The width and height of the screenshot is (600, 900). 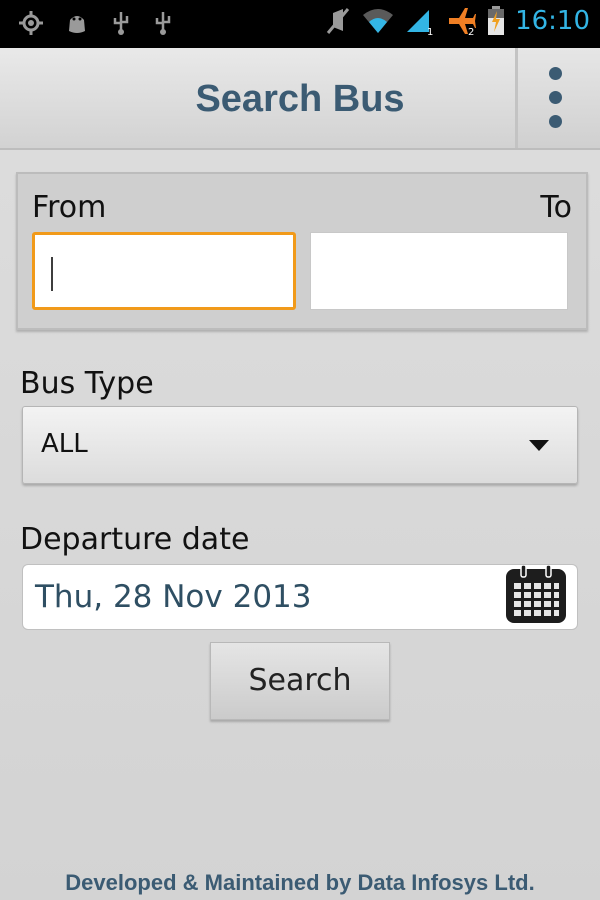 I want to click on departure-date-label: Departure date, so click(x=135, y=539).